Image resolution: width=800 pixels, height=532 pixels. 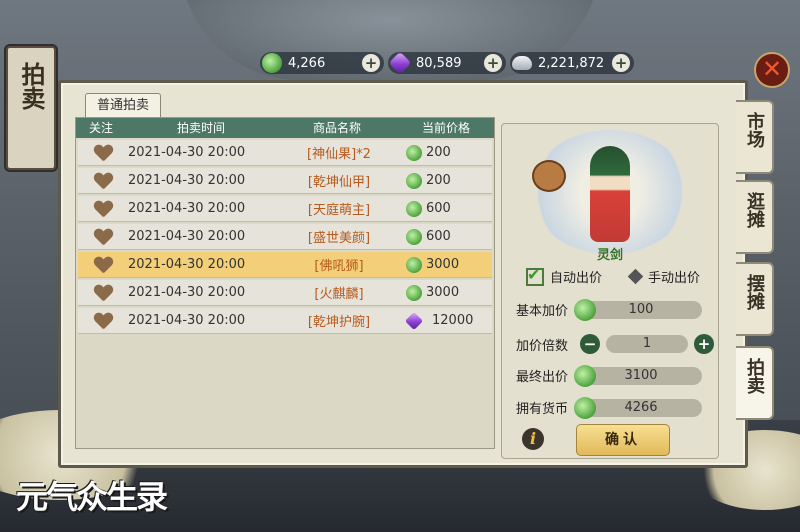 I want to click on increase-button: +, so click(x=704, y=344).